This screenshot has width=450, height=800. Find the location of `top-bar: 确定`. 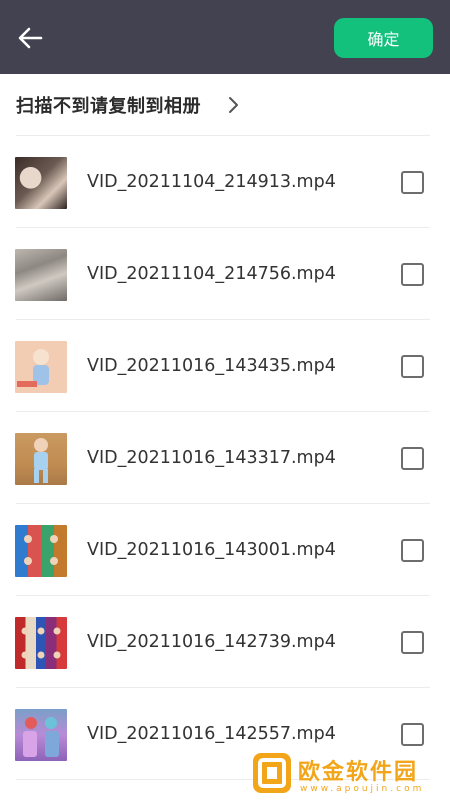

top-bar: 确定 is located at coordinates (225, 37).